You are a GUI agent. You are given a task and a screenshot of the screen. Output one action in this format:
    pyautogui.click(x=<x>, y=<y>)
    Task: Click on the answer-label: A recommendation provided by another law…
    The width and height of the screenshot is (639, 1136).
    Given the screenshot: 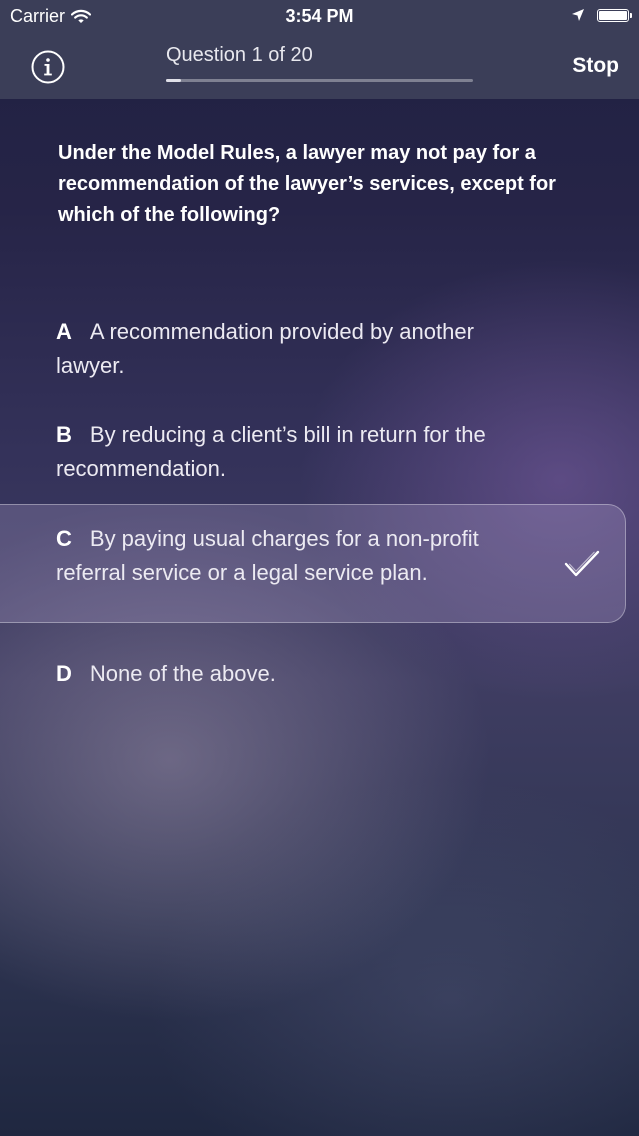 What is the action you would take?
    pyautogui.click(x=265, y=348)
    